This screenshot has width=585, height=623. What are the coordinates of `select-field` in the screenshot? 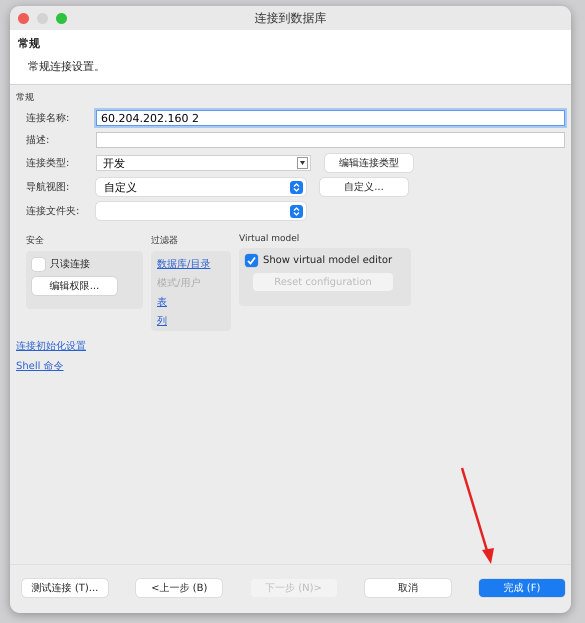 It's located at (201, 211).